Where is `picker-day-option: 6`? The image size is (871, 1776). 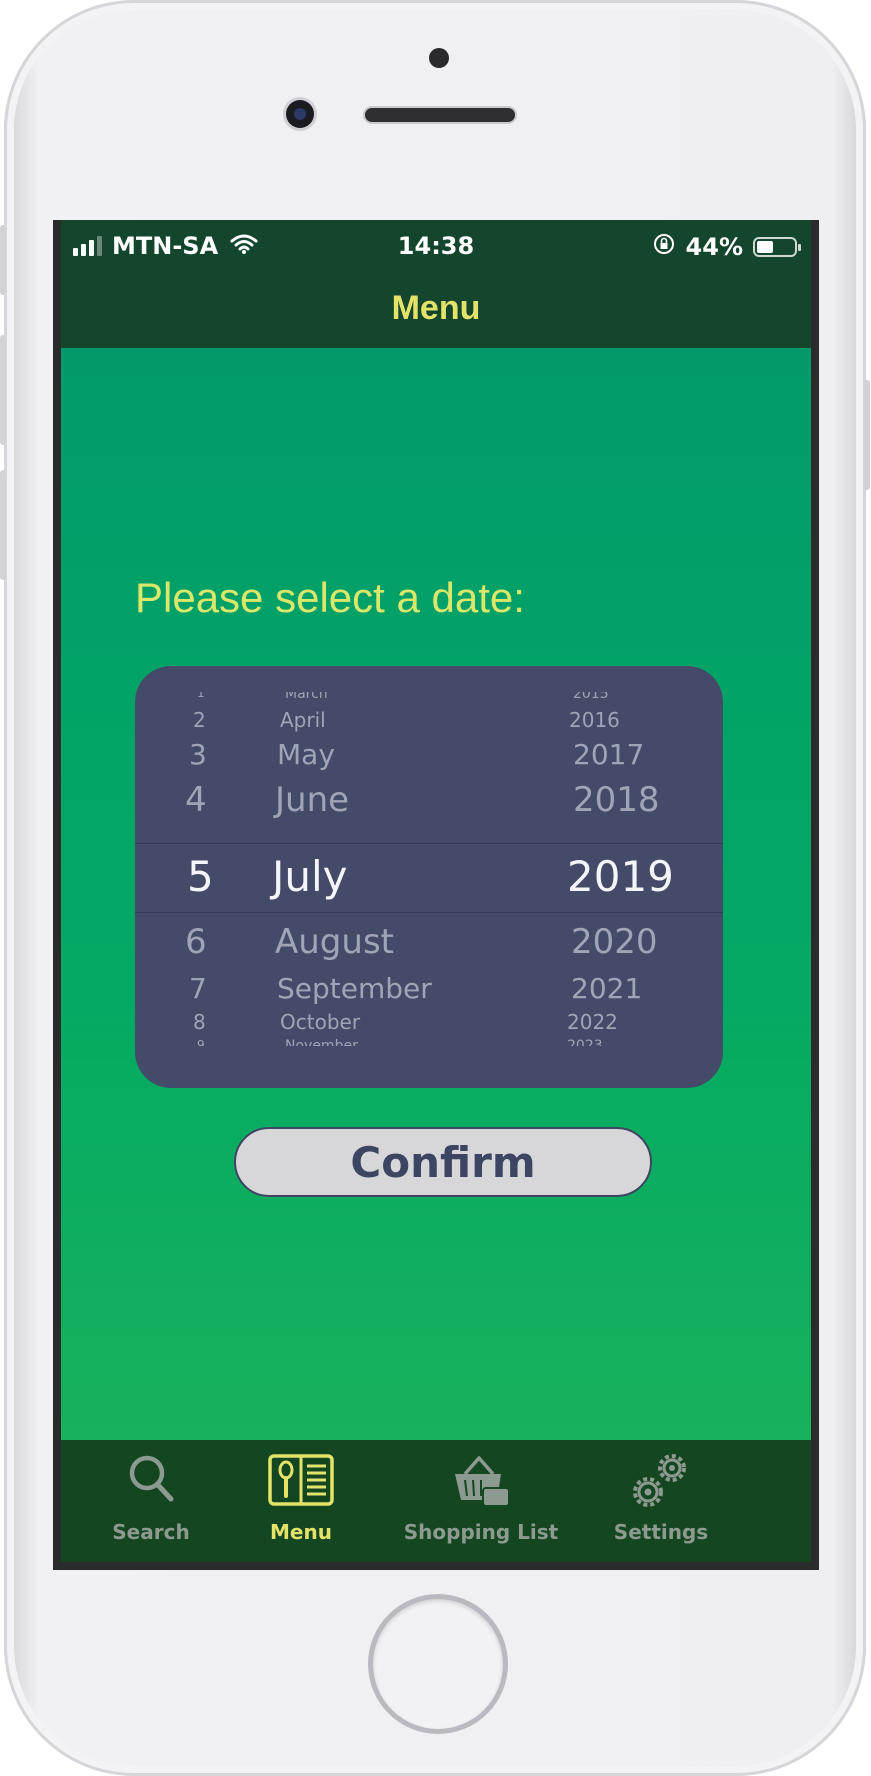
picker-day-option: 6 is located at coordinates (196, 942).